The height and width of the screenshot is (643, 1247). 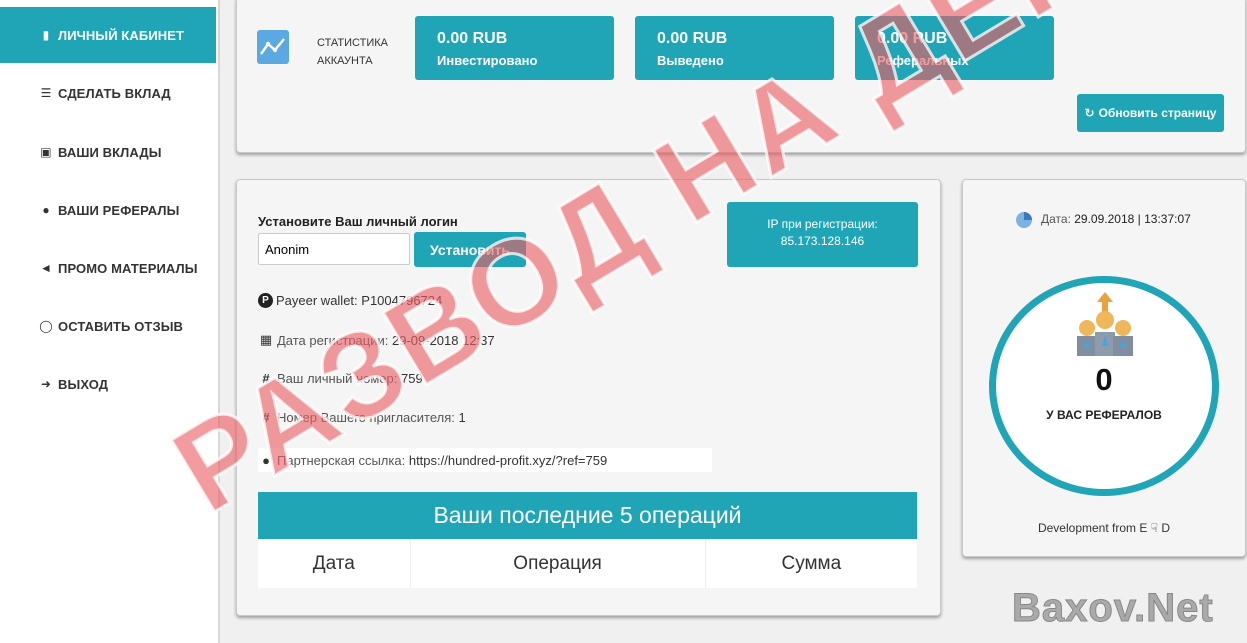 What do you see at coordinates (472, 38) in the screenshot?
I see `invested-amount: 0.00 RUB` at bounding box center [472, 38].